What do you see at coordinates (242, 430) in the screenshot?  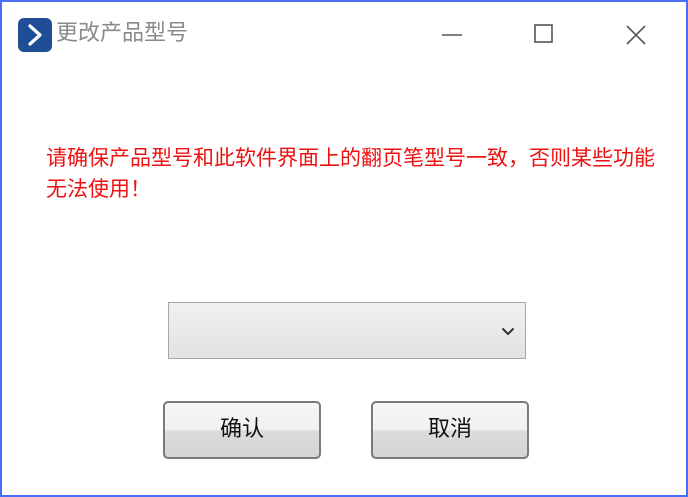 I see `confirm-button: 确认` at bounding box center [242, 430].